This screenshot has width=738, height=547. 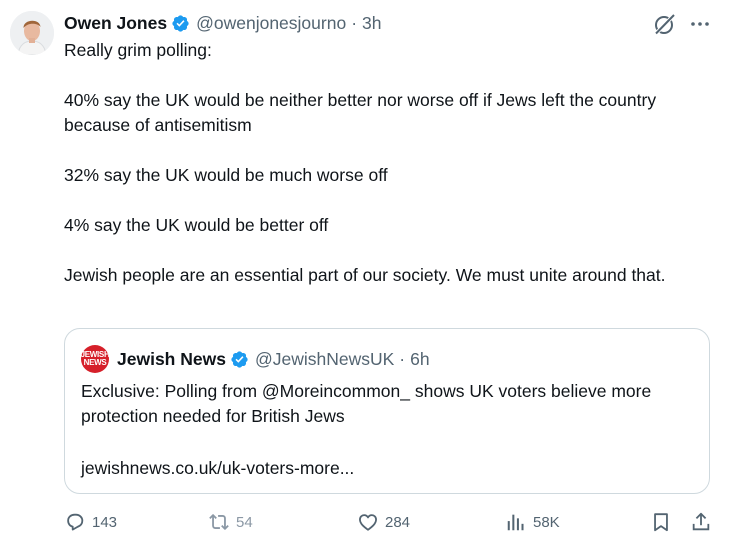 What do you see at coordinates (398, 522) in the screenshot?
I see `like-count: 284` at bounding box center [398, 522].